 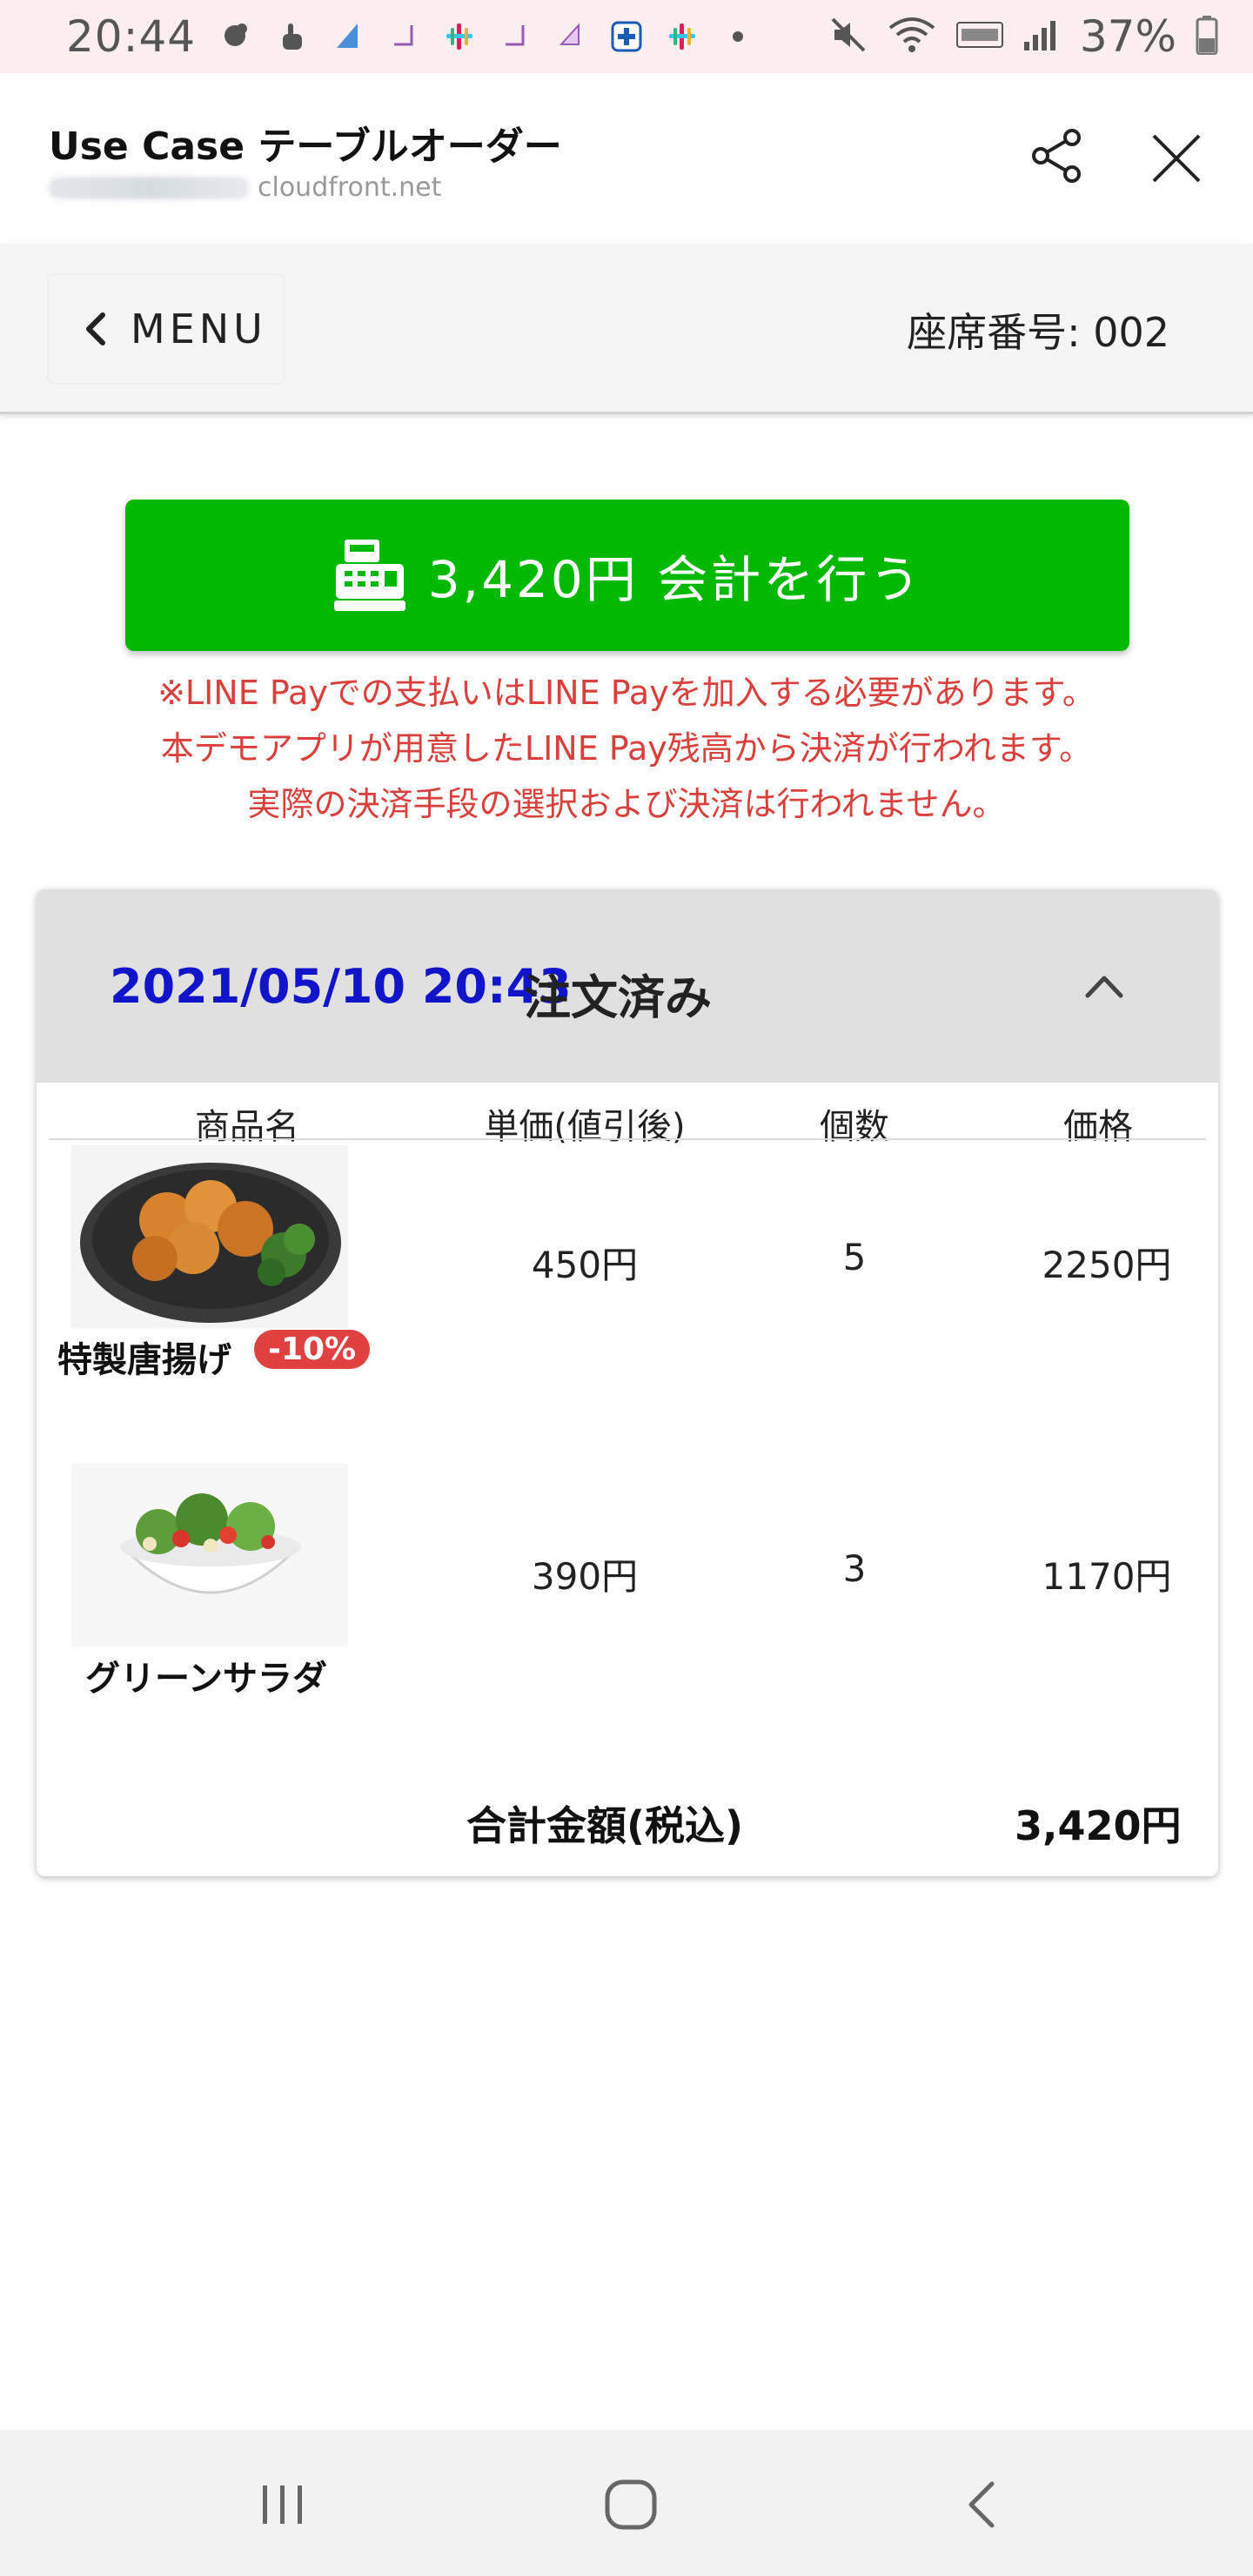 I want to click on close-icon, so click(x=1176, y=158).